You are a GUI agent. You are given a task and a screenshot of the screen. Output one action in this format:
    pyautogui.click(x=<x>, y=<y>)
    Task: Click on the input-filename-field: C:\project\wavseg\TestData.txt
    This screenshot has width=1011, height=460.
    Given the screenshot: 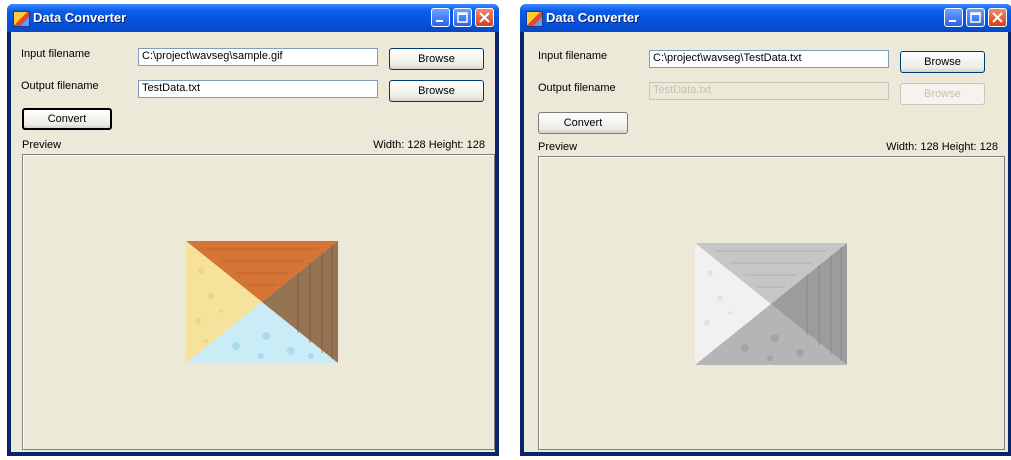 What is the action you would take?
    pyautogui.click(x=769, y=59)
    